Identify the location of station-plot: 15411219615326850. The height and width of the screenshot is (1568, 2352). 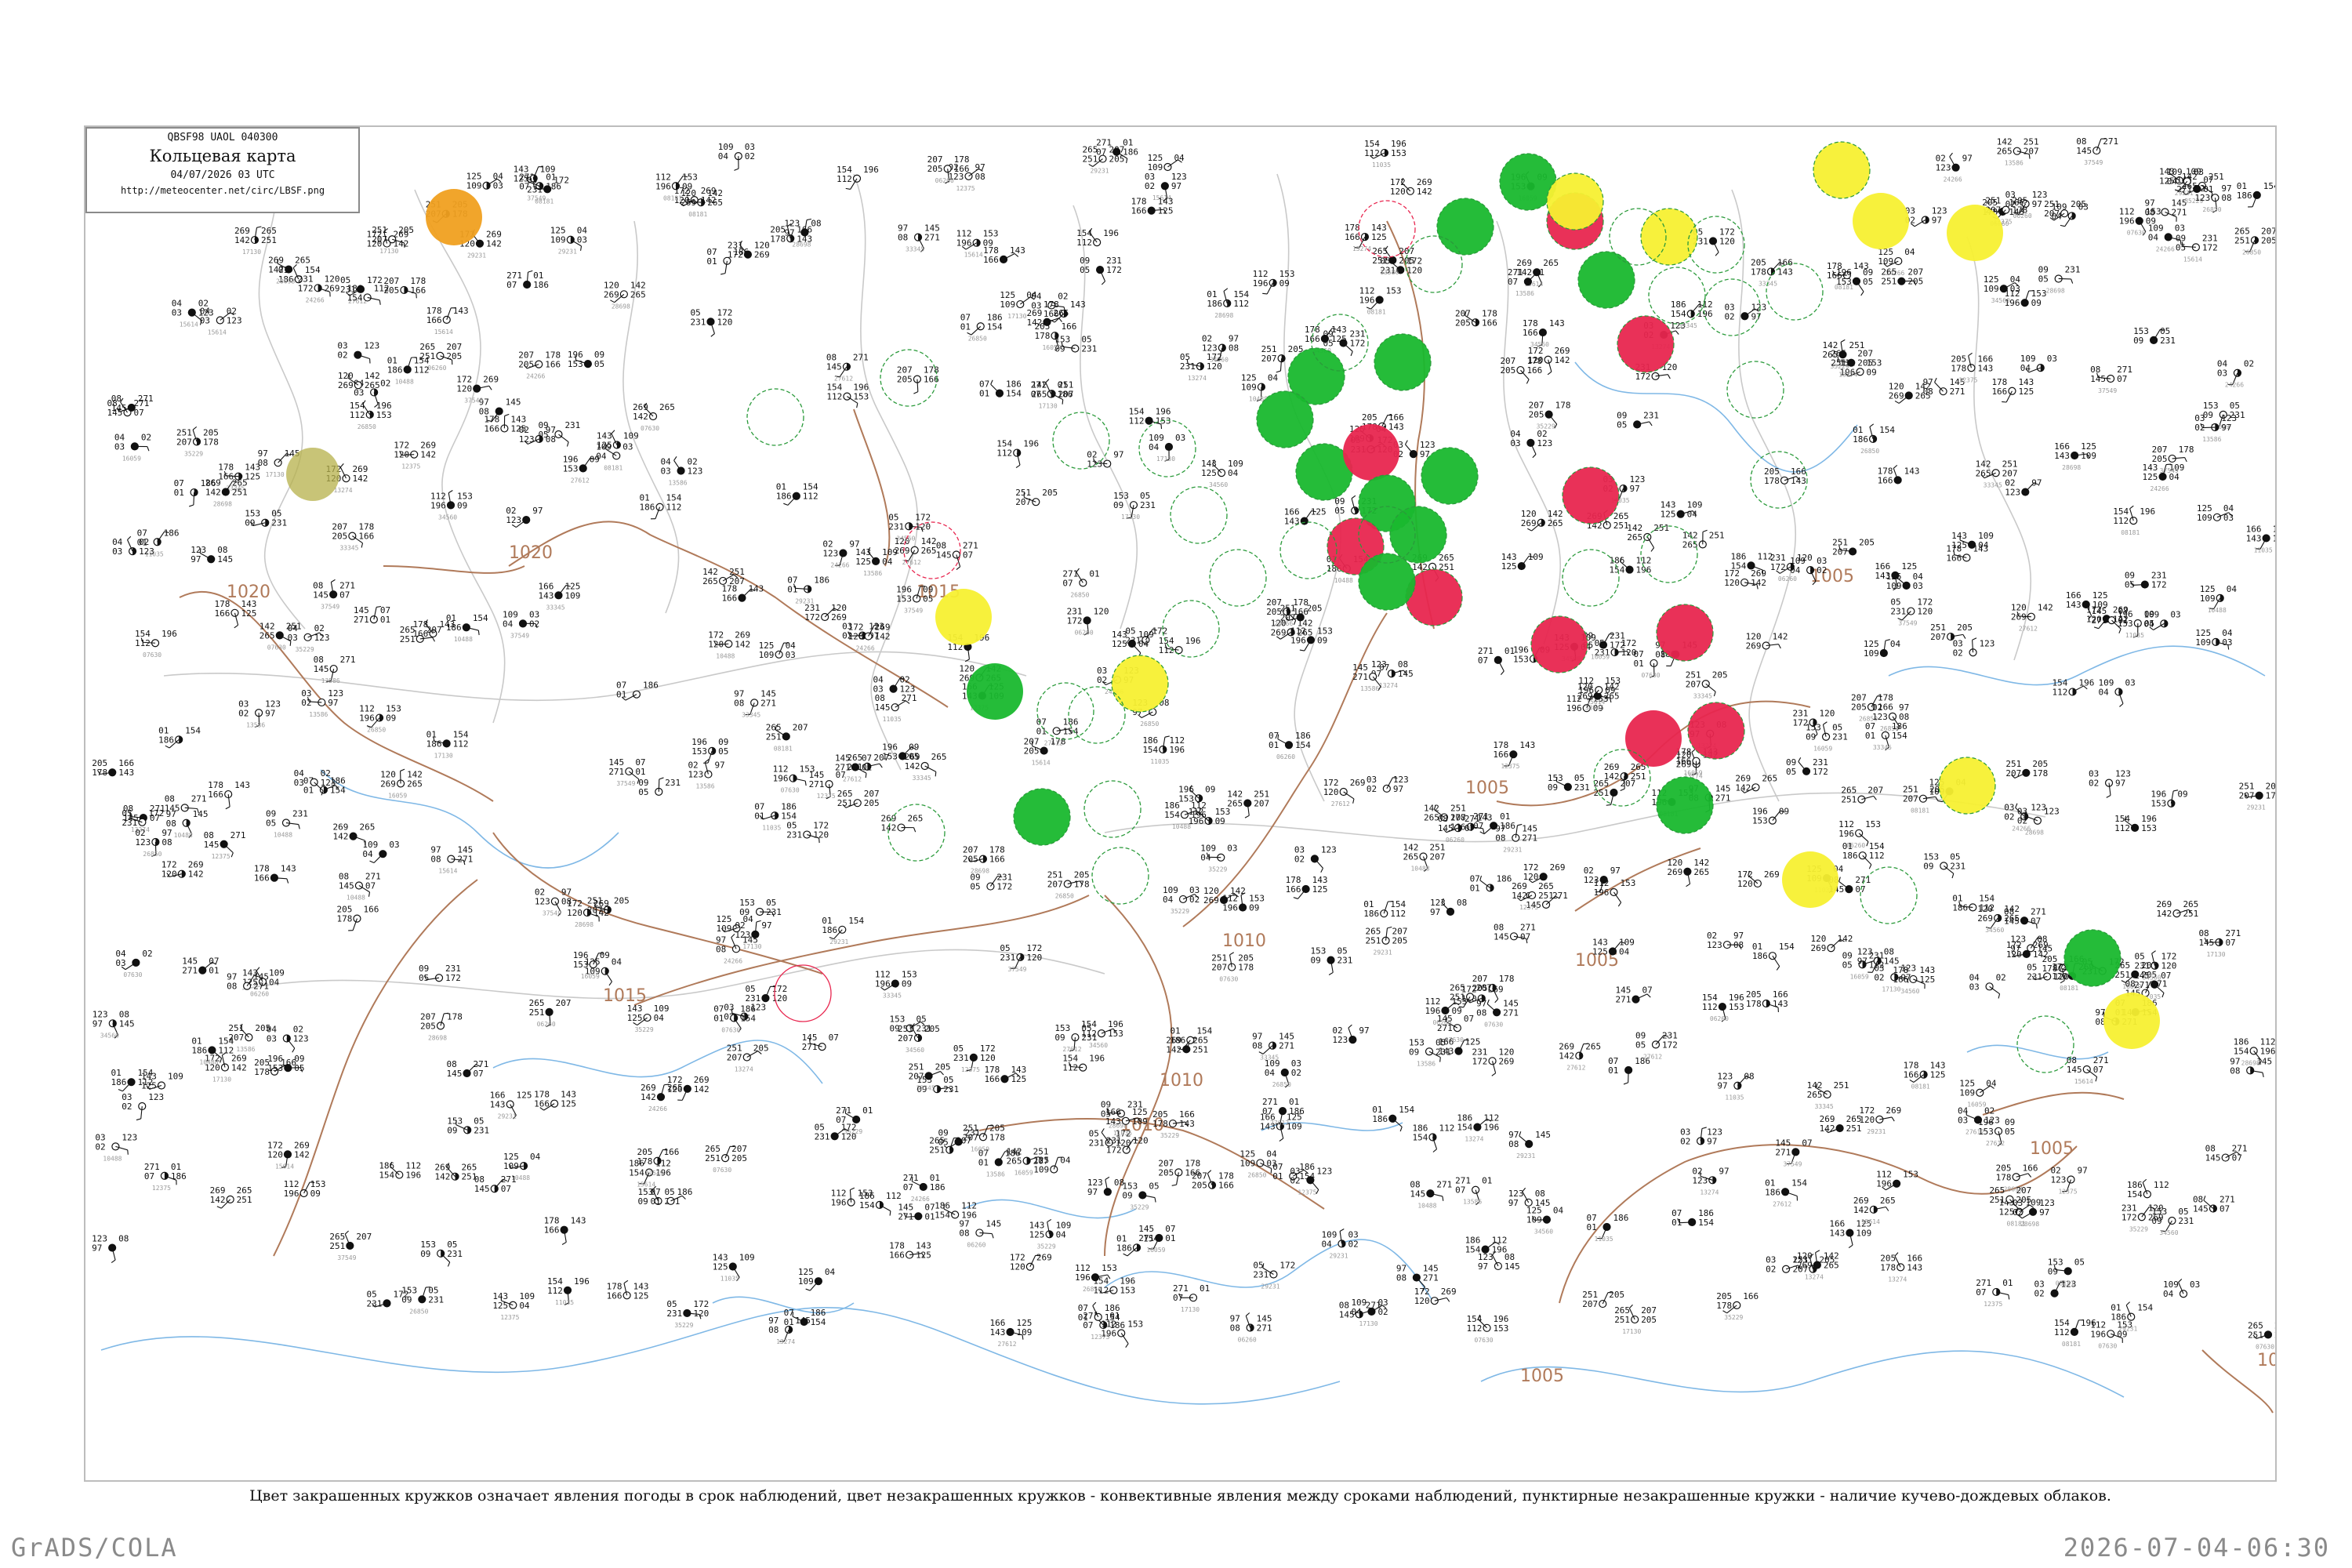
(371, 415).